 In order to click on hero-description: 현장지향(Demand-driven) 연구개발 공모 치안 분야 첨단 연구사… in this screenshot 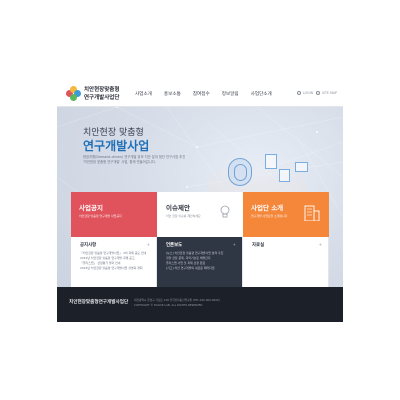, I will do `click(142, 159)`.